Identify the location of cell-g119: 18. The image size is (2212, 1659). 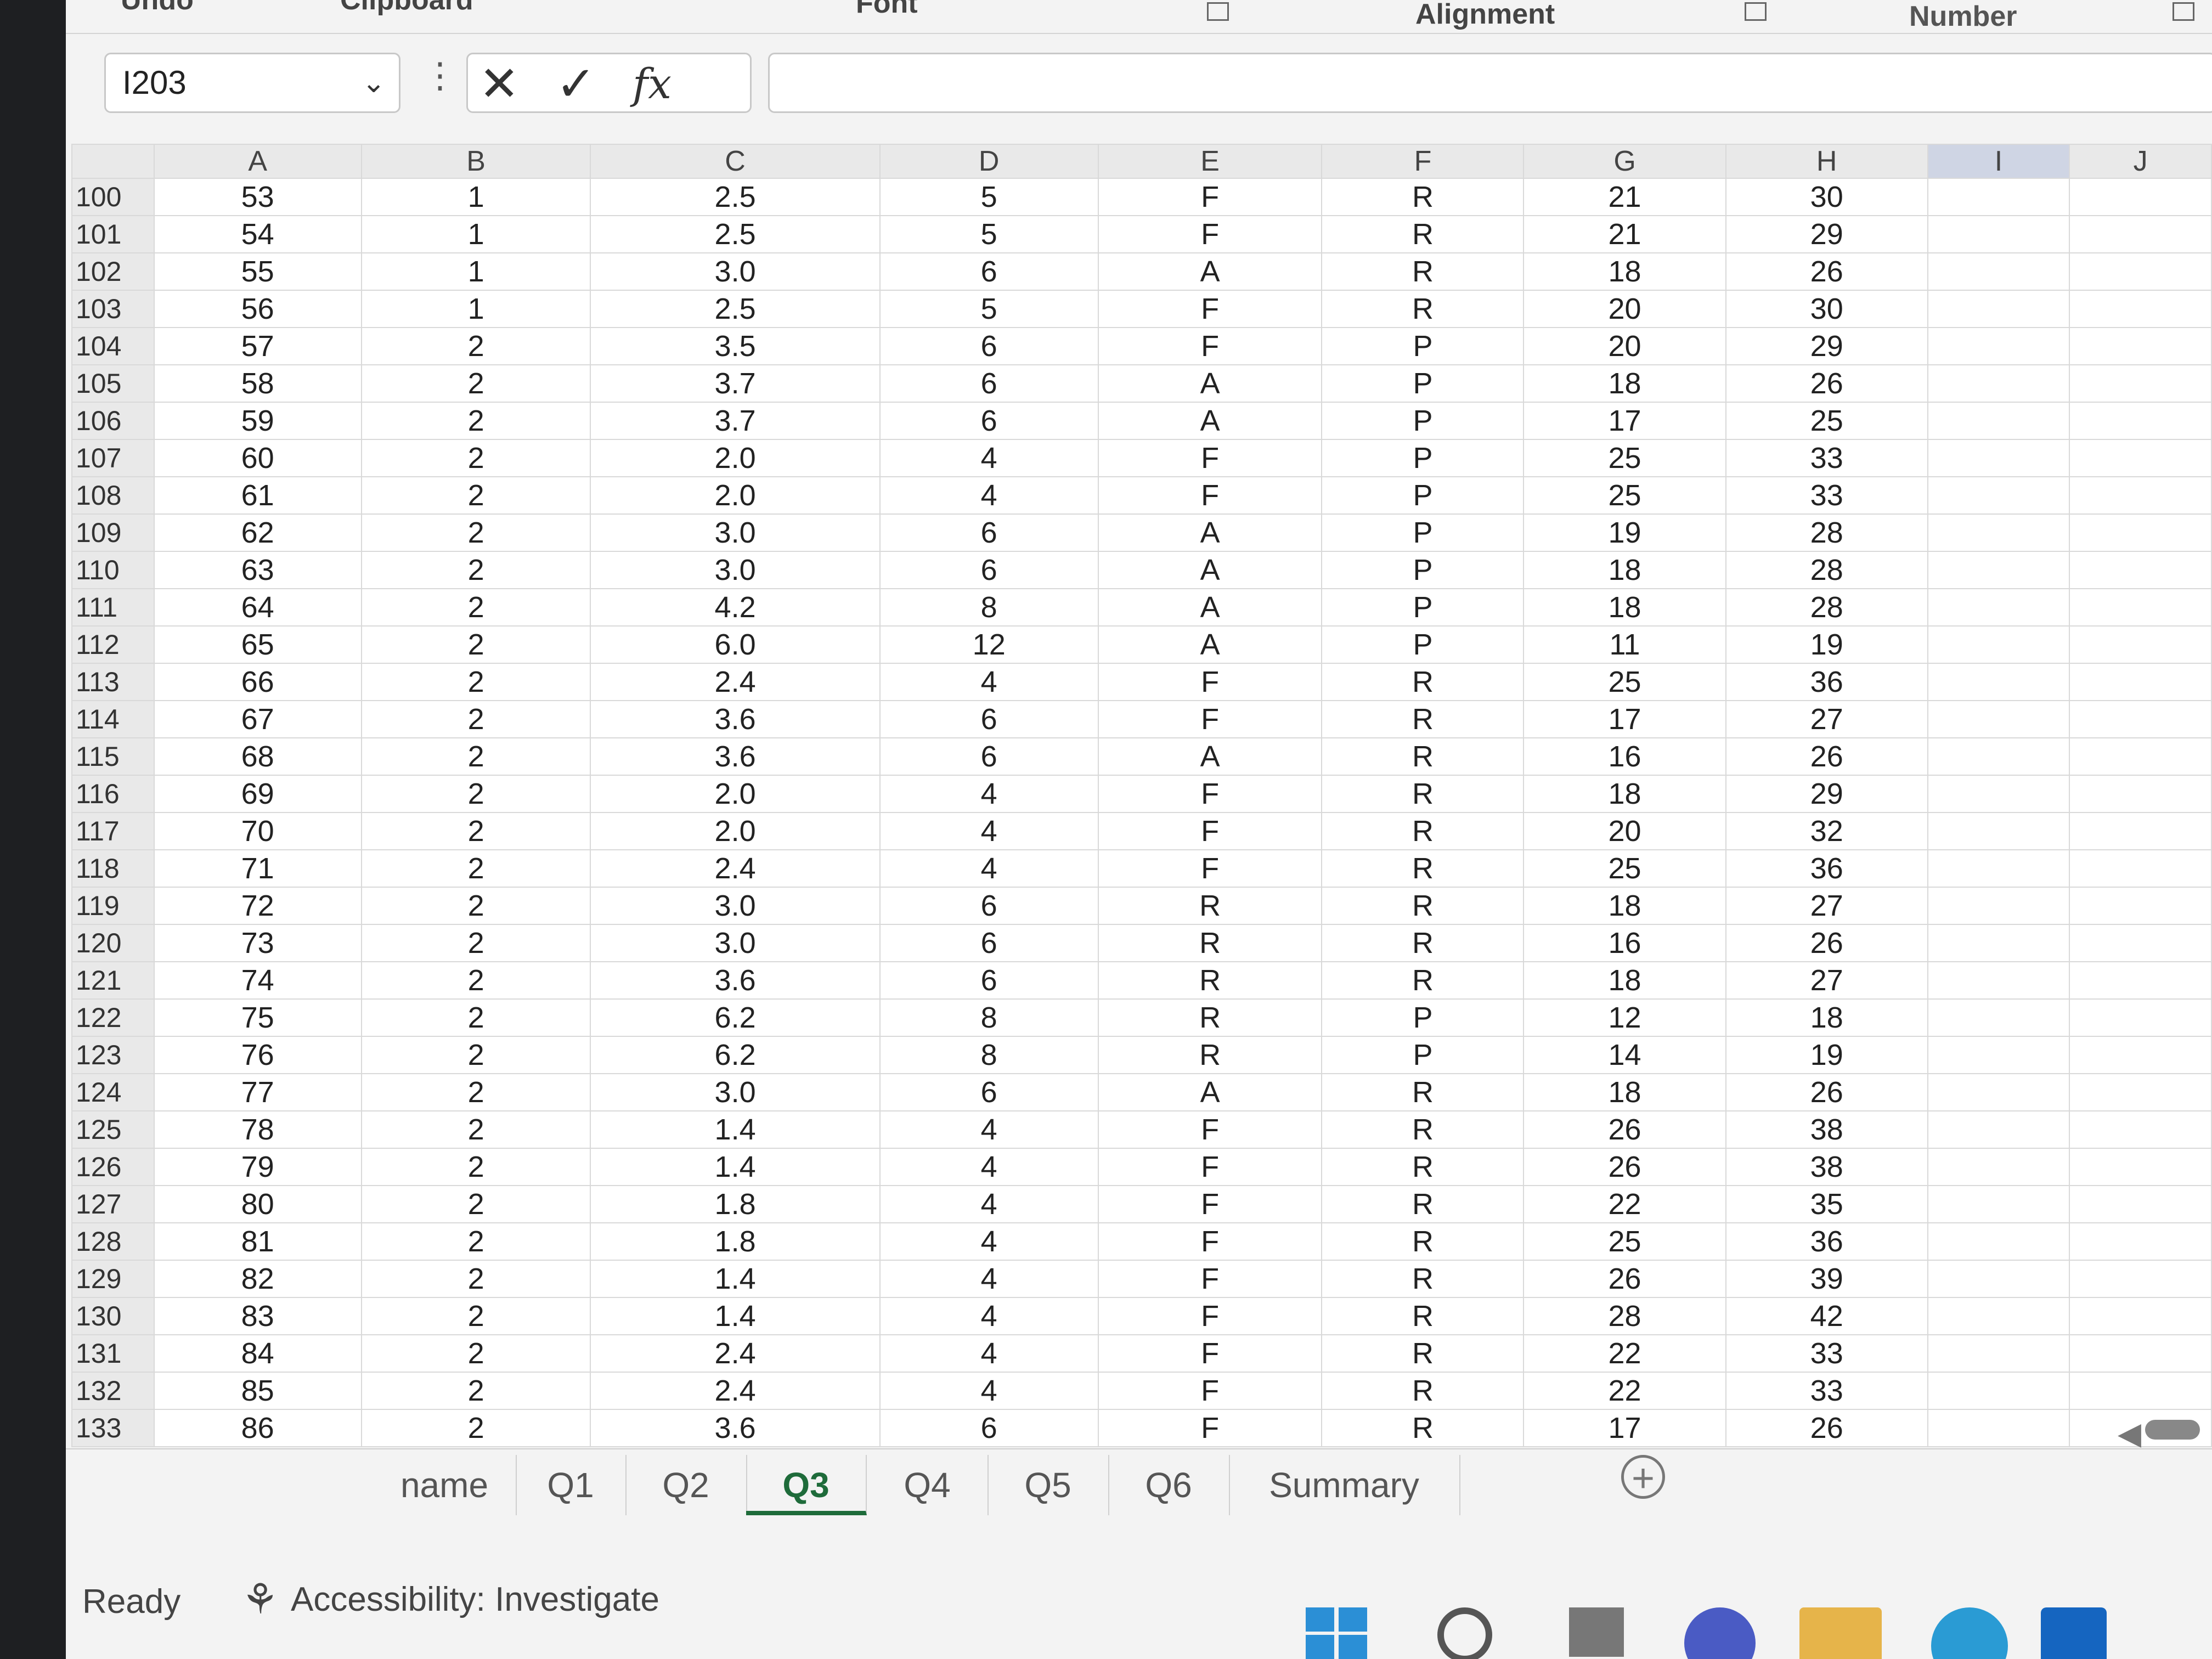
(1624, 906).